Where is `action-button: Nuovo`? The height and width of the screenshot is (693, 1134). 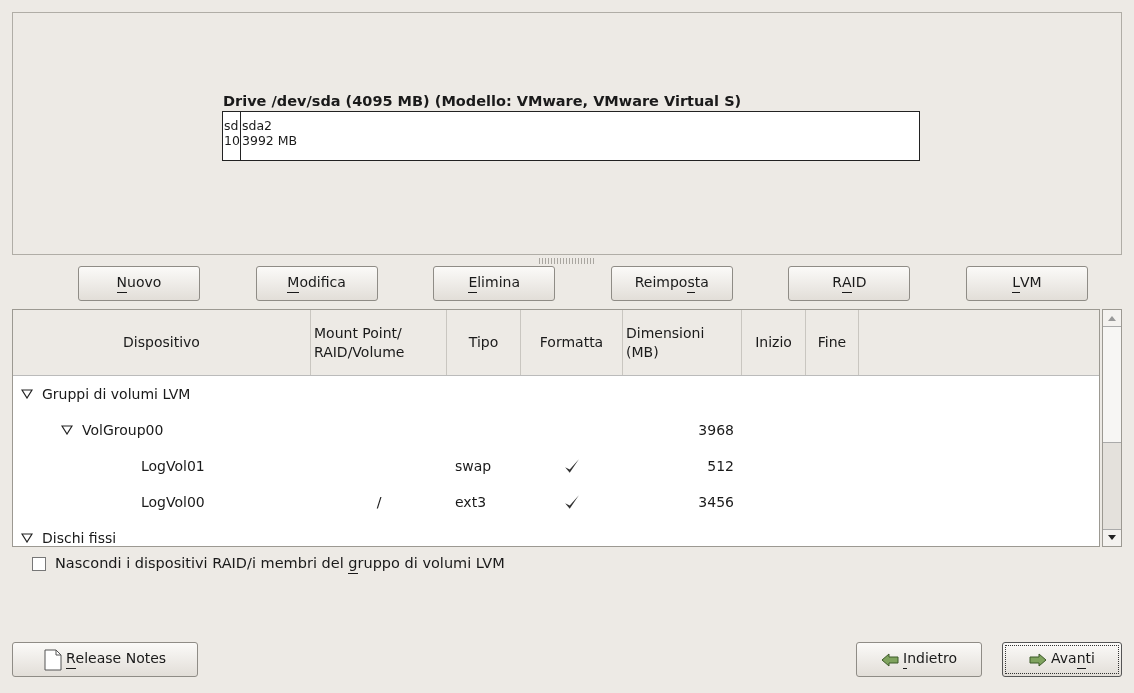 action-button: Nuovo is located at coordinates (139, 283).